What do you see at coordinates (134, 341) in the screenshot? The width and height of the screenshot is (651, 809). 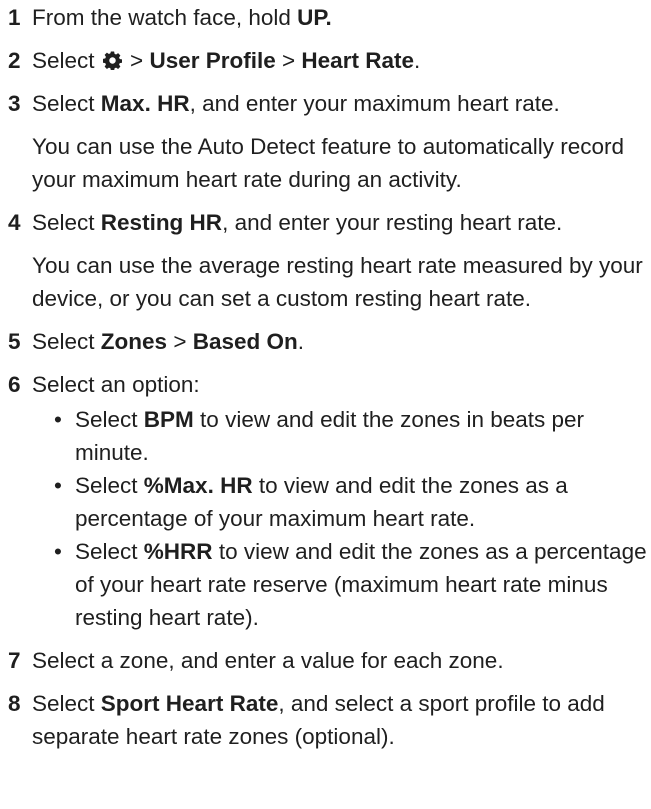 I see `bold-term: Zones` at bounding box center [134, 341].